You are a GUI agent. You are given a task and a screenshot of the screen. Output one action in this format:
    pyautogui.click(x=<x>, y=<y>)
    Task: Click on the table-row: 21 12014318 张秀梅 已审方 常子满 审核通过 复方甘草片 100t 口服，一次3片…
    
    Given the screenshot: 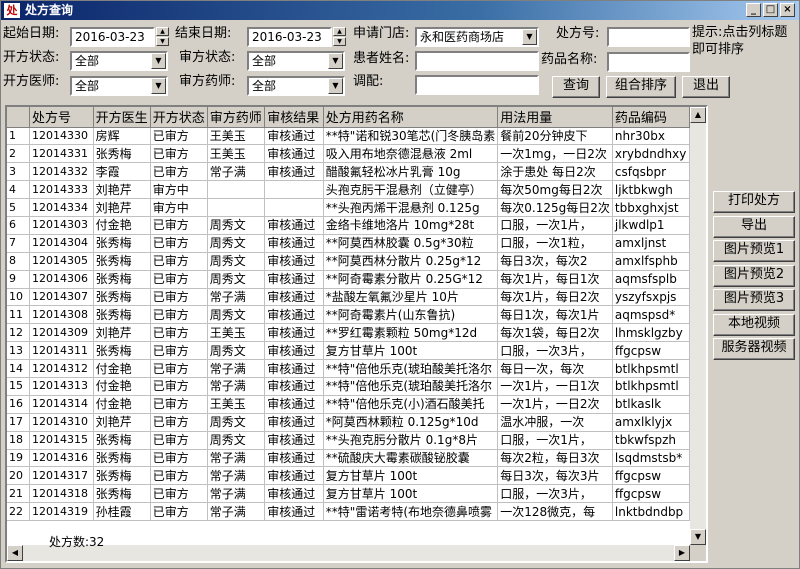 What is the action you would take?
    pyautogui.click(x=348, y=494)
    